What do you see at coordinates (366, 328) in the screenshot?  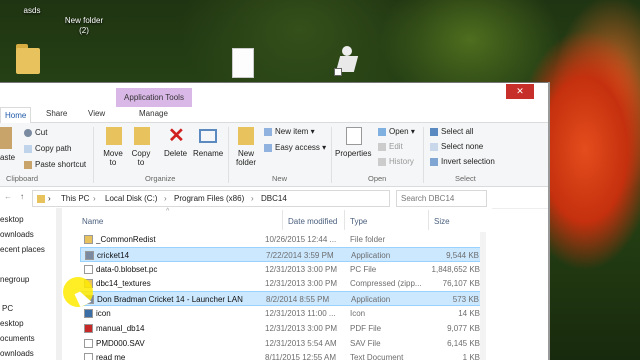 I see `file-type: PDF File` at bounding box center [366, 328].